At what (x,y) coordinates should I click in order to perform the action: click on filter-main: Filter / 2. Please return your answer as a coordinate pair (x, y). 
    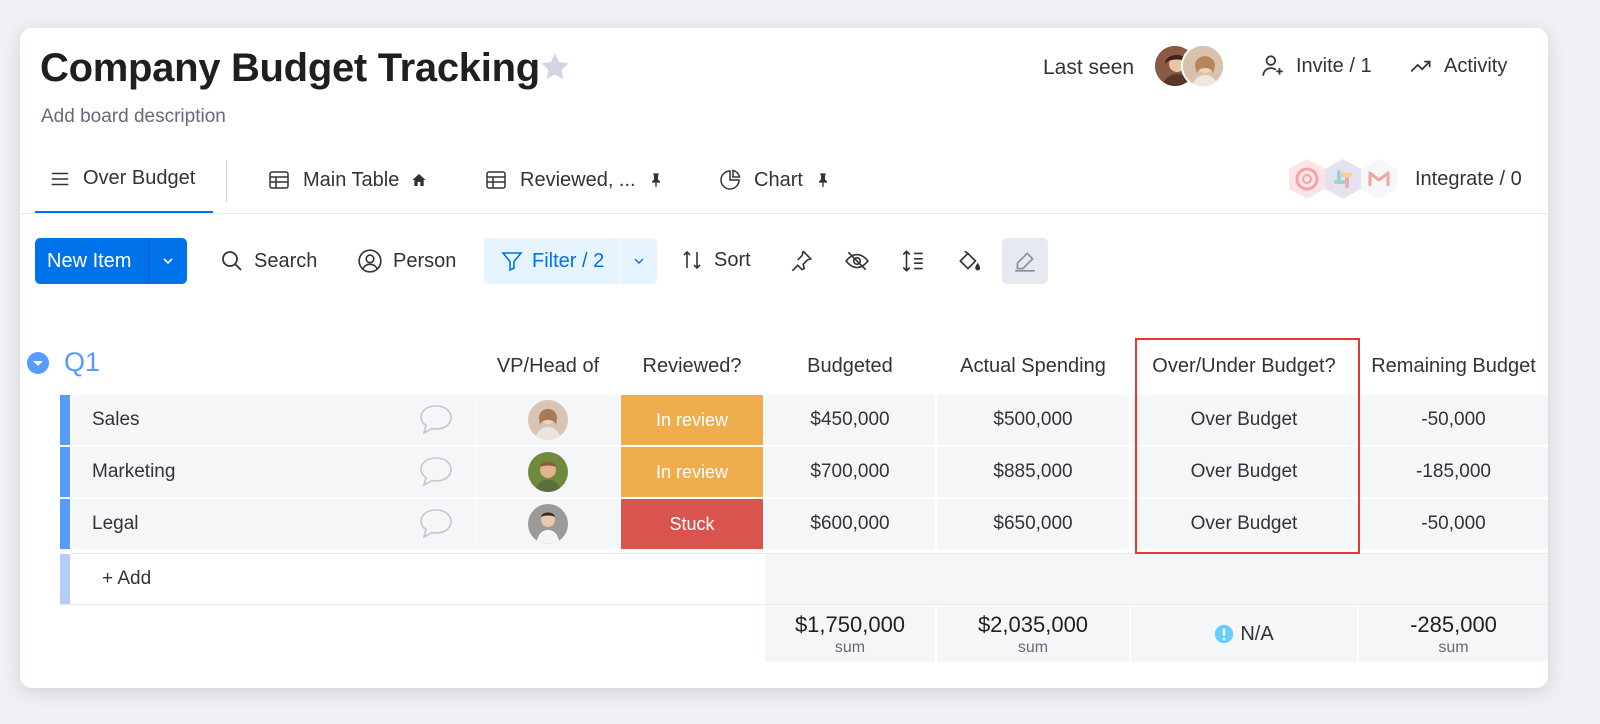
    Looking at the image, I should click on (552, 261).